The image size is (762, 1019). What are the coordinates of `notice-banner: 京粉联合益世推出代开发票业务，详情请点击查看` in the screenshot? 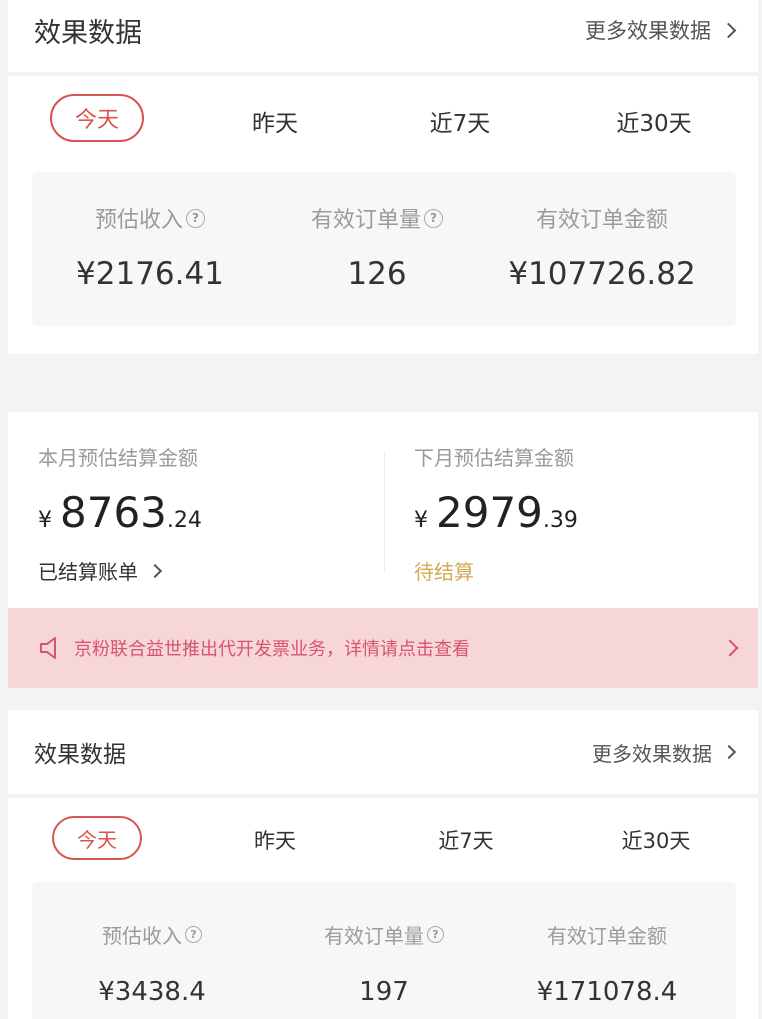 It's located at (383, 648).